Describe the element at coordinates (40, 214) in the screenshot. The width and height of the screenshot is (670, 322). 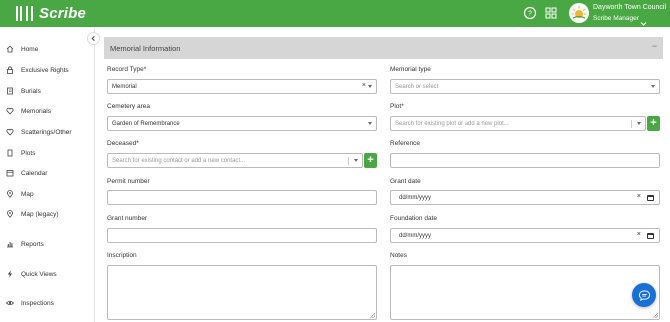
I see `sidebar-item-label: Map (legacy)` at that location.